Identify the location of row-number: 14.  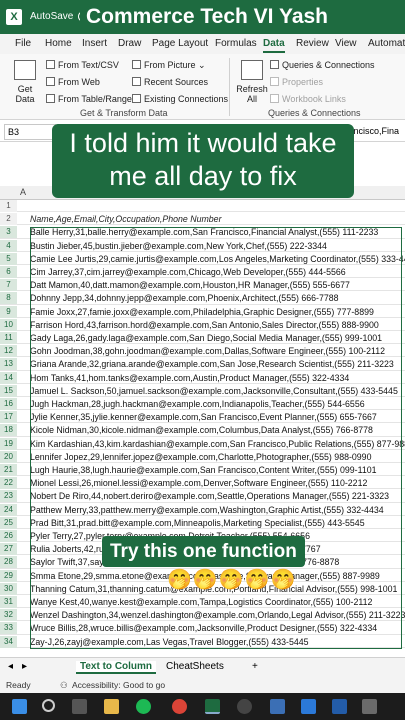
(8, 377).